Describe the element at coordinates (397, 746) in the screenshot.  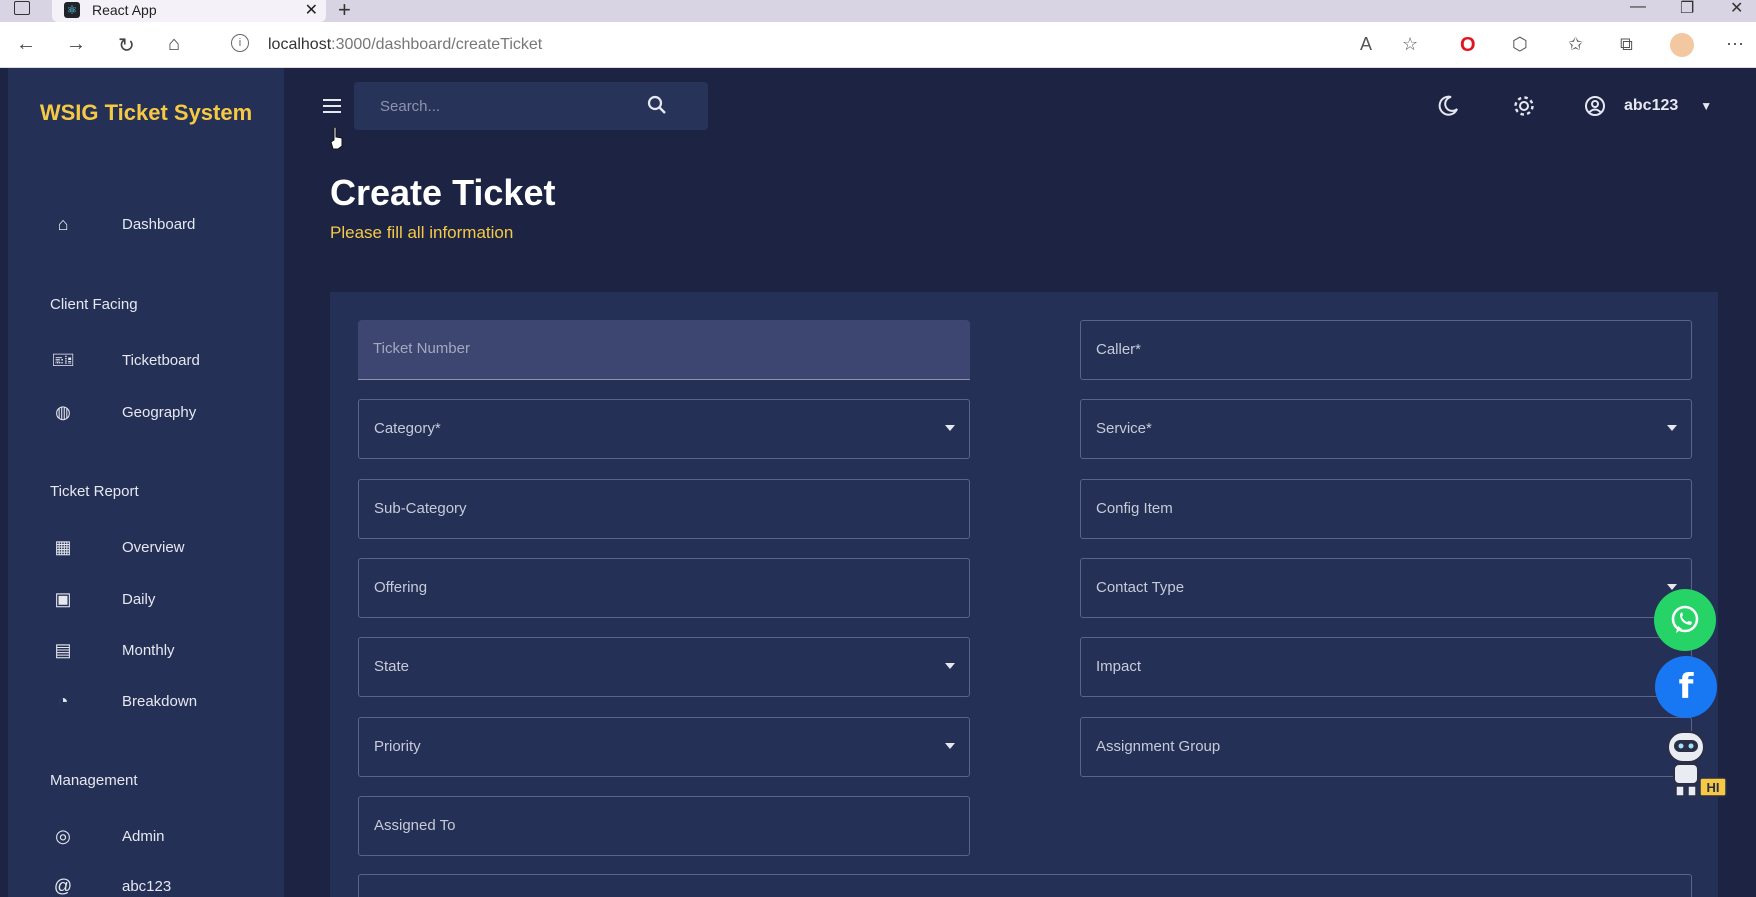
I see `field-label: Priority` at that location.